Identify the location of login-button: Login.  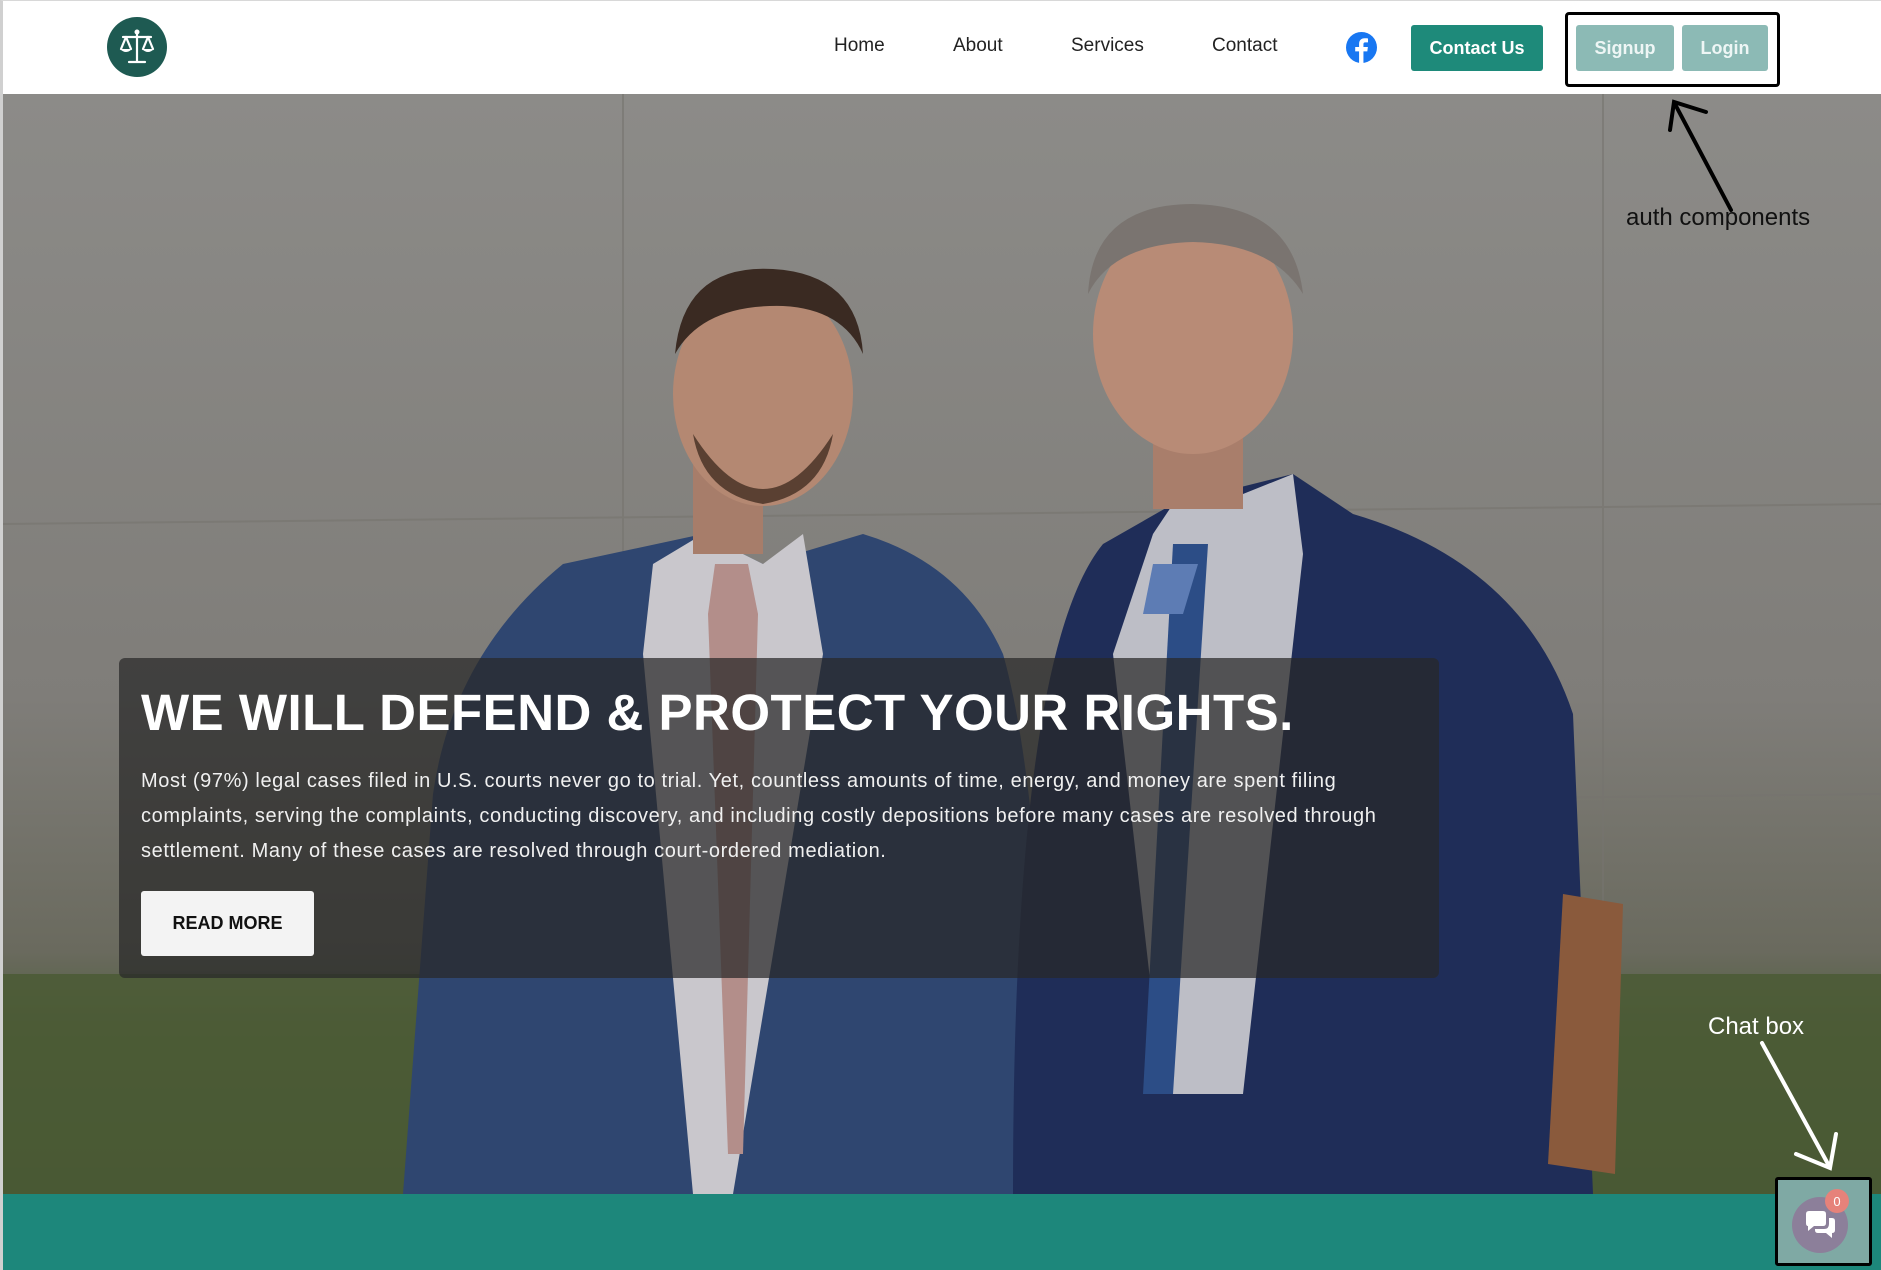
(1725, 48).